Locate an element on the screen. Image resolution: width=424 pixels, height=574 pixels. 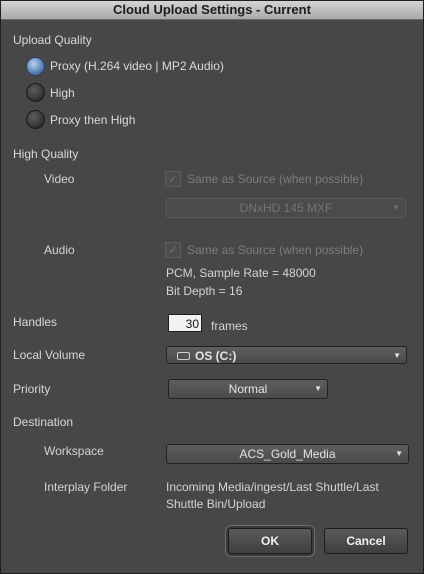
audio-sample-rate: PCM, Sample Rate = 48000 is located at coordinates (241, 273).